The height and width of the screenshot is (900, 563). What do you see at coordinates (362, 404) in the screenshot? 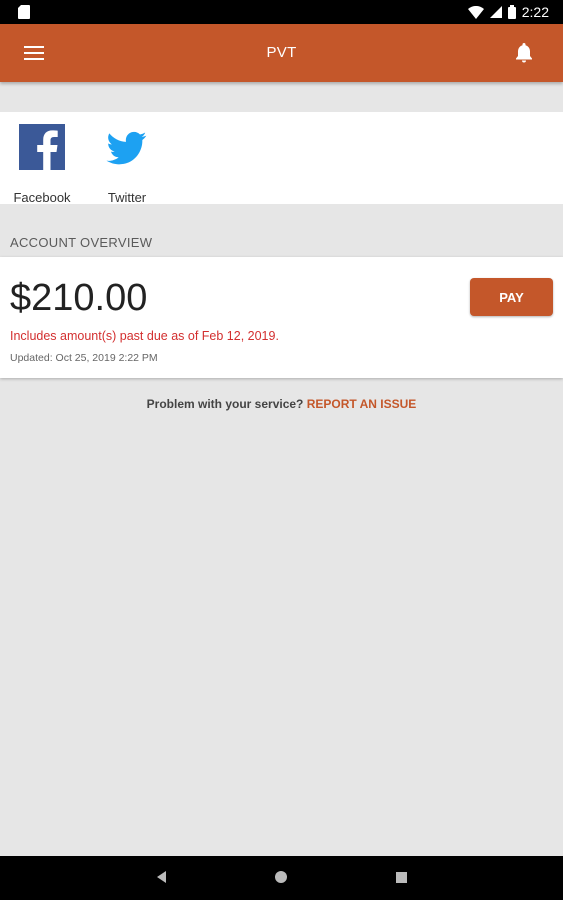
I see `report-issue-link: REPORT AN ISSUE` at bounding box center [362, 404].